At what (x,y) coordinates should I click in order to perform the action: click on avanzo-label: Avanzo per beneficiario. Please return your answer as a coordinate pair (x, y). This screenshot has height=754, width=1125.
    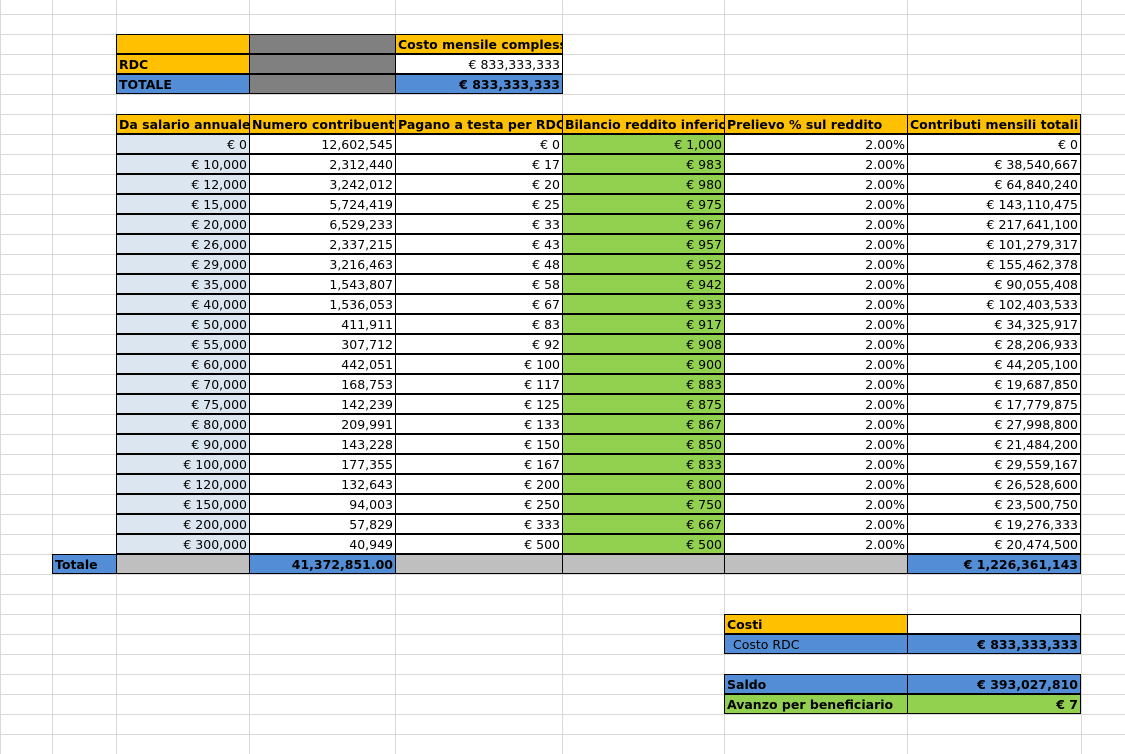
    Looking at the image, I should click on (816, 704).